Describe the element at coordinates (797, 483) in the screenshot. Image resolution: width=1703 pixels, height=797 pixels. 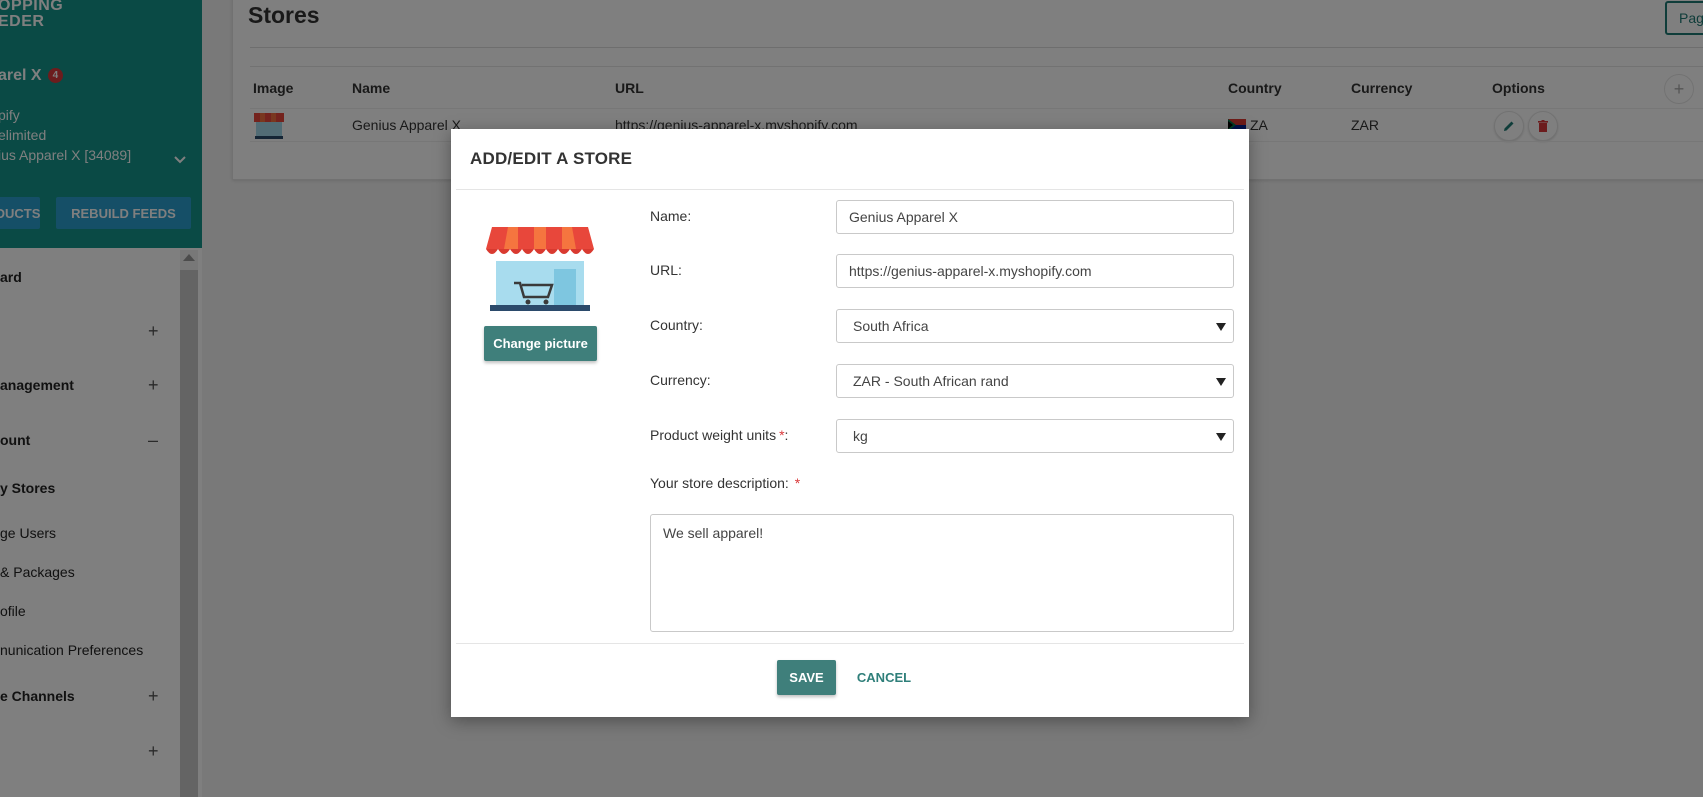
I see `required-marker: *` at that location.